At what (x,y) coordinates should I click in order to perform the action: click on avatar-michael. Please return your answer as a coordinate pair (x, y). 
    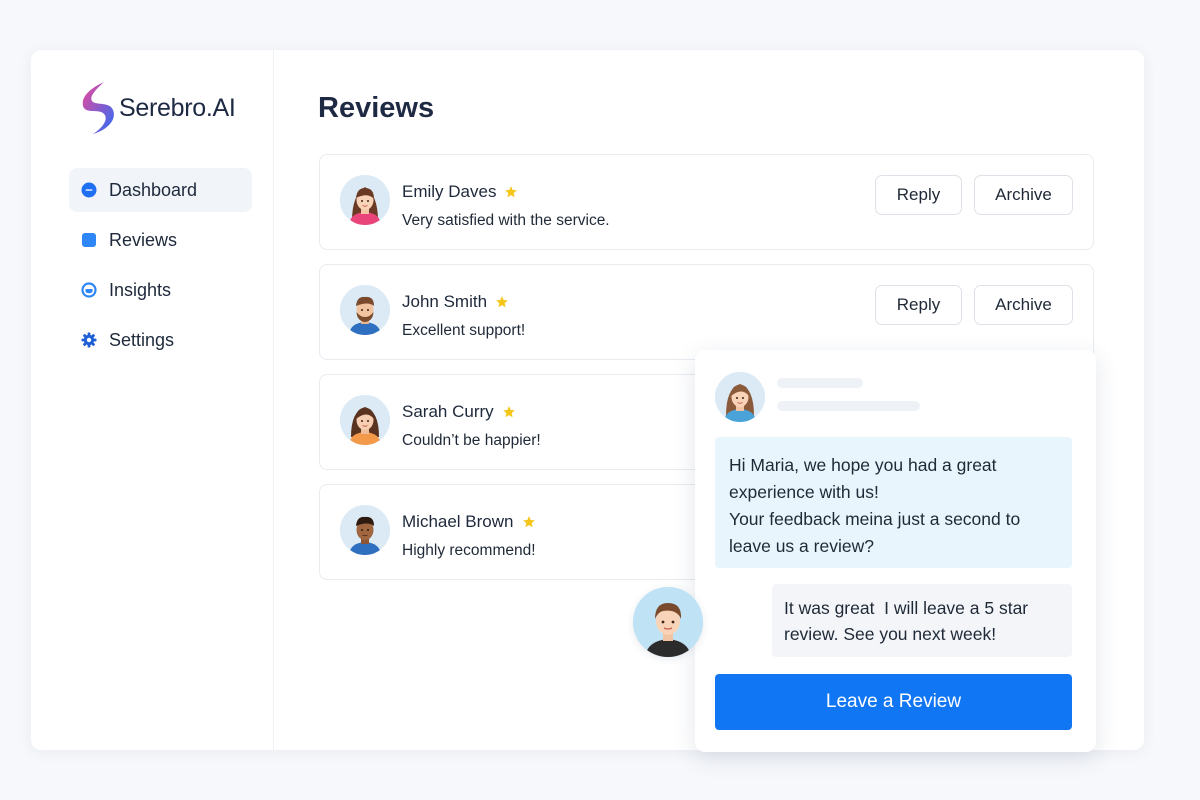
    Looking at the image, I should click on (365, 530).